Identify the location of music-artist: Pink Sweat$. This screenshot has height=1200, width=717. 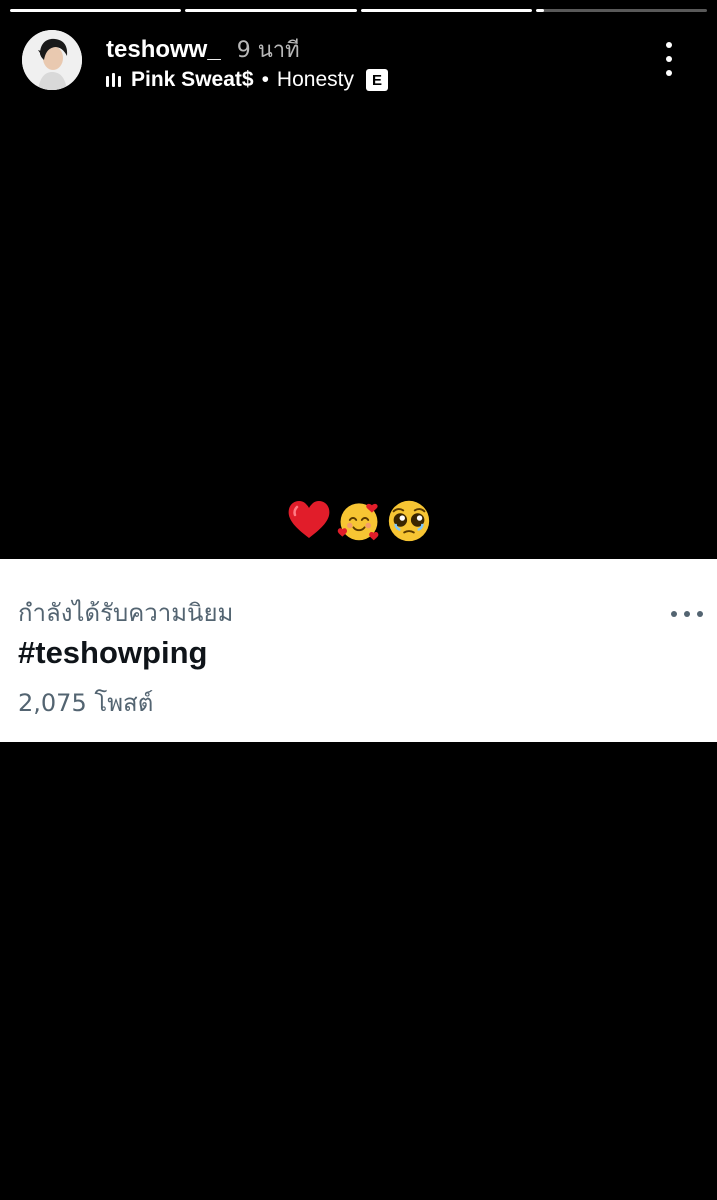
(192, 79).